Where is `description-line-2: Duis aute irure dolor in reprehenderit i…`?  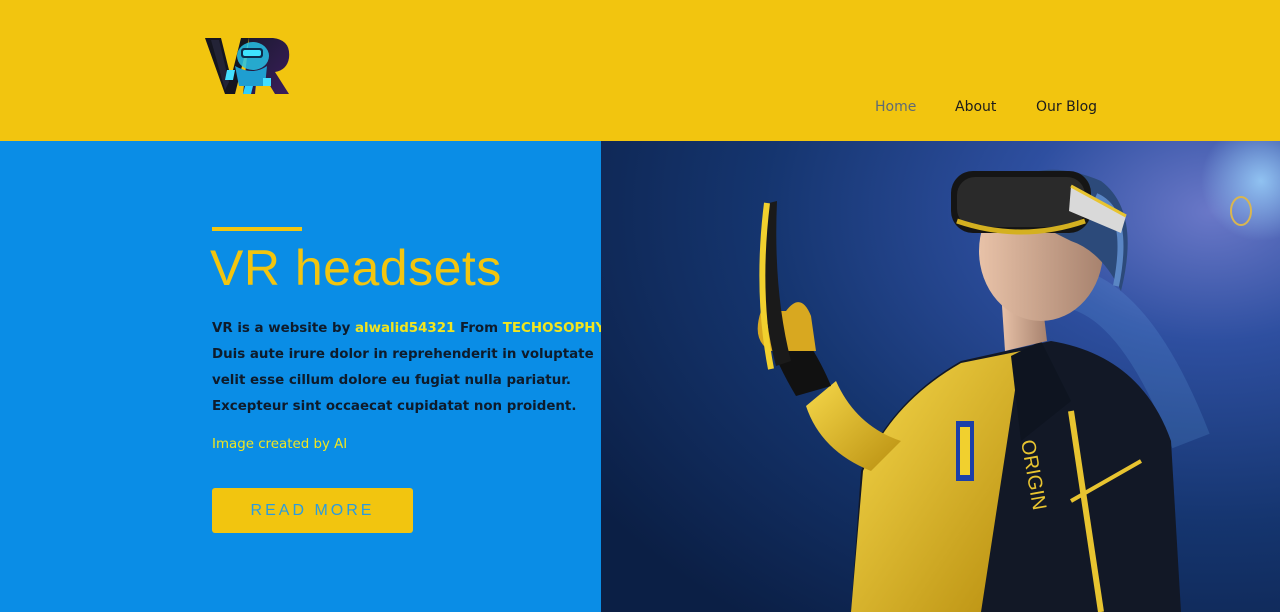 description-line-2: Duis aute irure dolor in reprehenderit i… is located at coordinates (403, 354).